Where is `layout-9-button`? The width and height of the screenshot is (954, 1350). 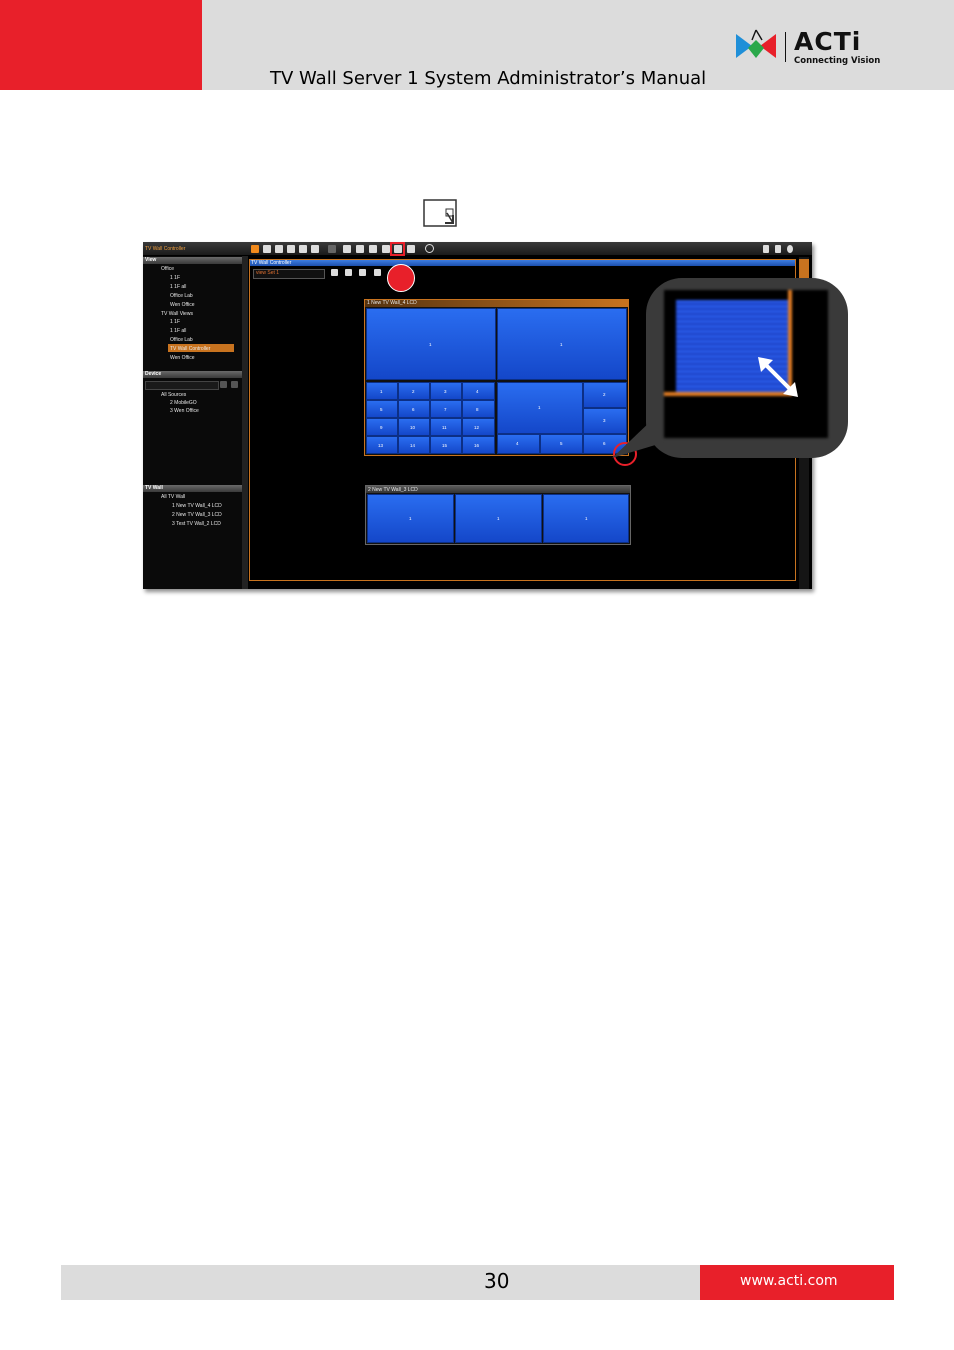
layout-9-button is located at coordinates (291, 249).